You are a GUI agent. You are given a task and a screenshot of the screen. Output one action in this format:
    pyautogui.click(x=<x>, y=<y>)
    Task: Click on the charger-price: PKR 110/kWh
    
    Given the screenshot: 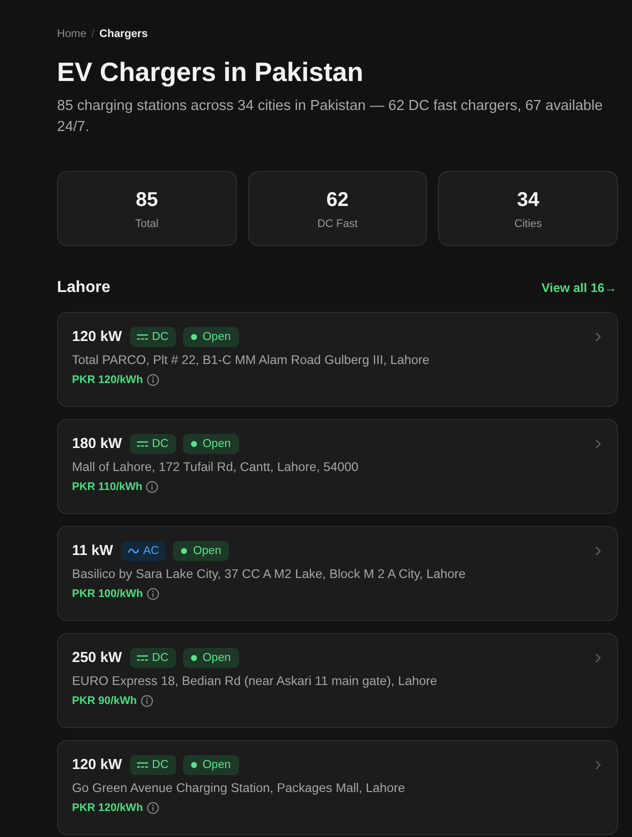 What is the action you would take?
    pyautogui.click(x=107, y=487)
    